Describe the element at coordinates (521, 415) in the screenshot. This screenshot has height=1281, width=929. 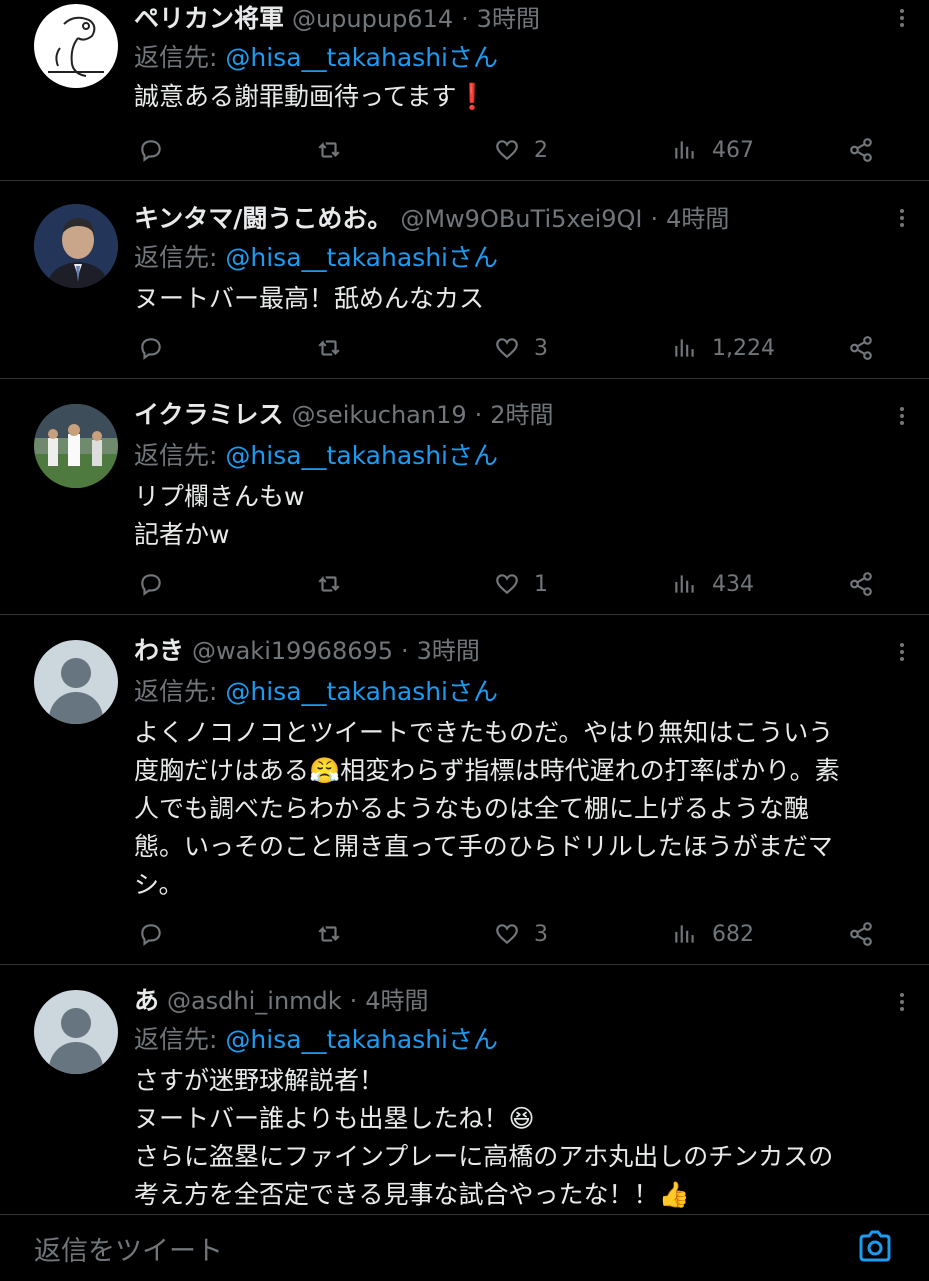
I see `timestamp: 2時間` at that location.